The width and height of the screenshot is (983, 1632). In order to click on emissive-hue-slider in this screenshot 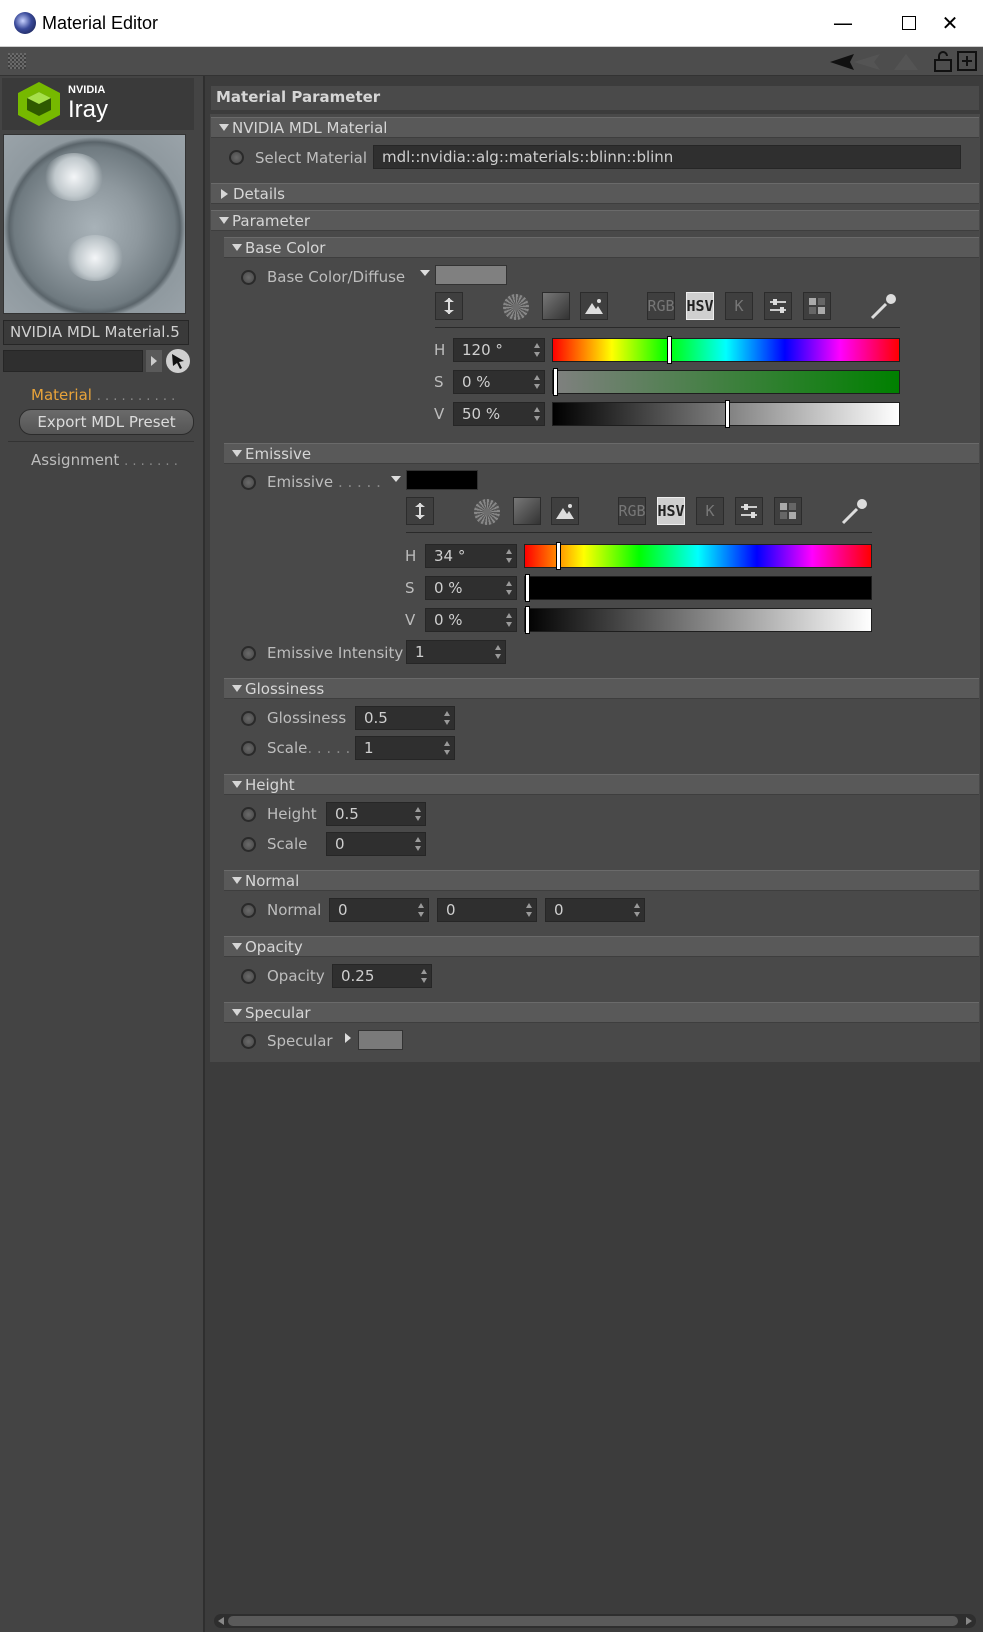, I will do `click(698, 556)`.